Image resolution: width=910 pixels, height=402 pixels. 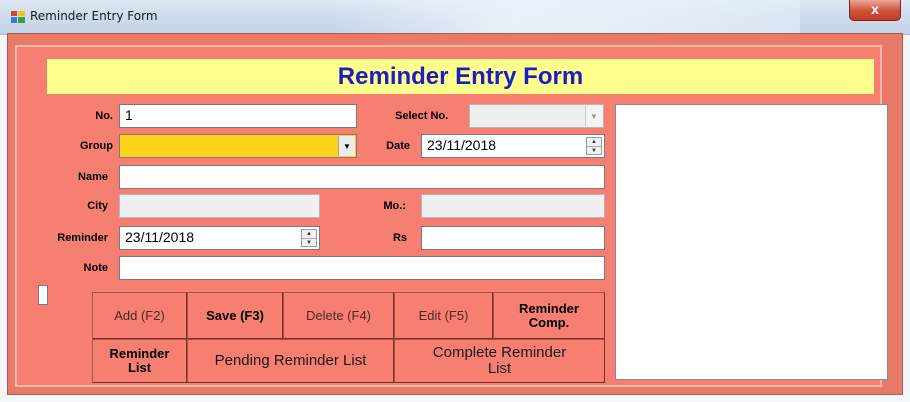 What do you see at coordinates (499, 368) in the screenshot?
I see `complete-reminder-list-label-line2: List` at bounding box center [499, 368].